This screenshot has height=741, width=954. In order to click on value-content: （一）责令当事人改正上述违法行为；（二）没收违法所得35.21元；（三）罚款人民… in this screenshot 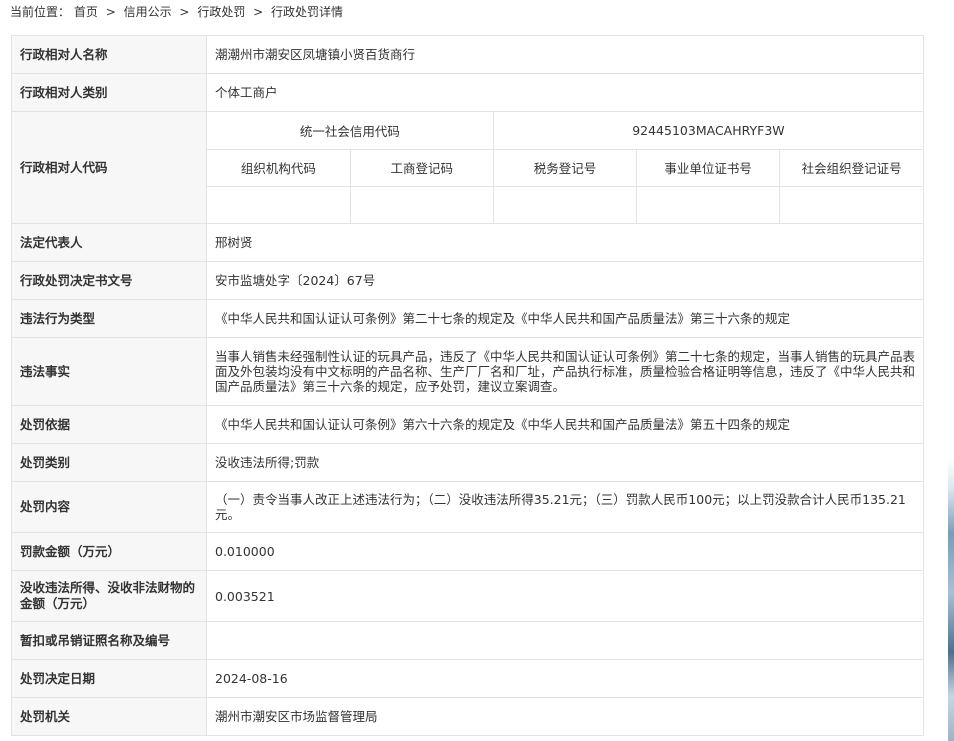, I will do `click(565, 507)`.